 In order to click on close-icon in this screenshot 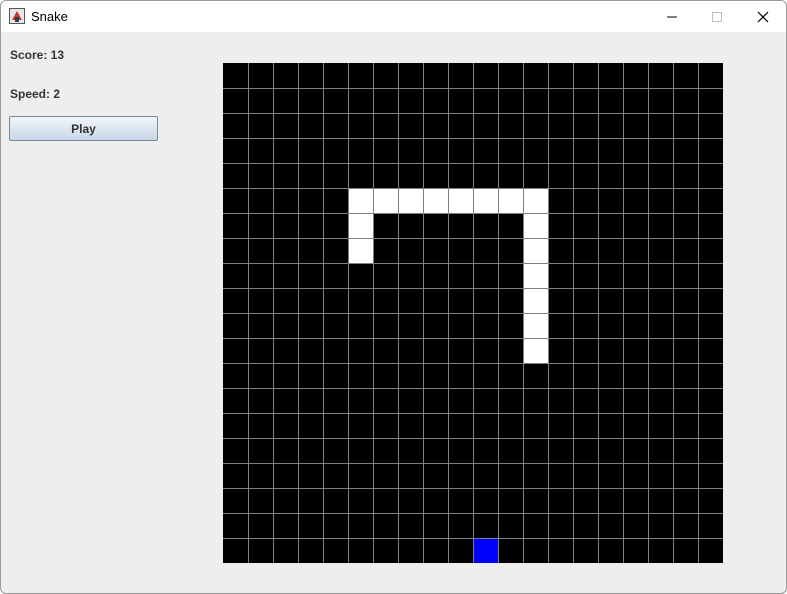, I will do `click(763, 16)`.